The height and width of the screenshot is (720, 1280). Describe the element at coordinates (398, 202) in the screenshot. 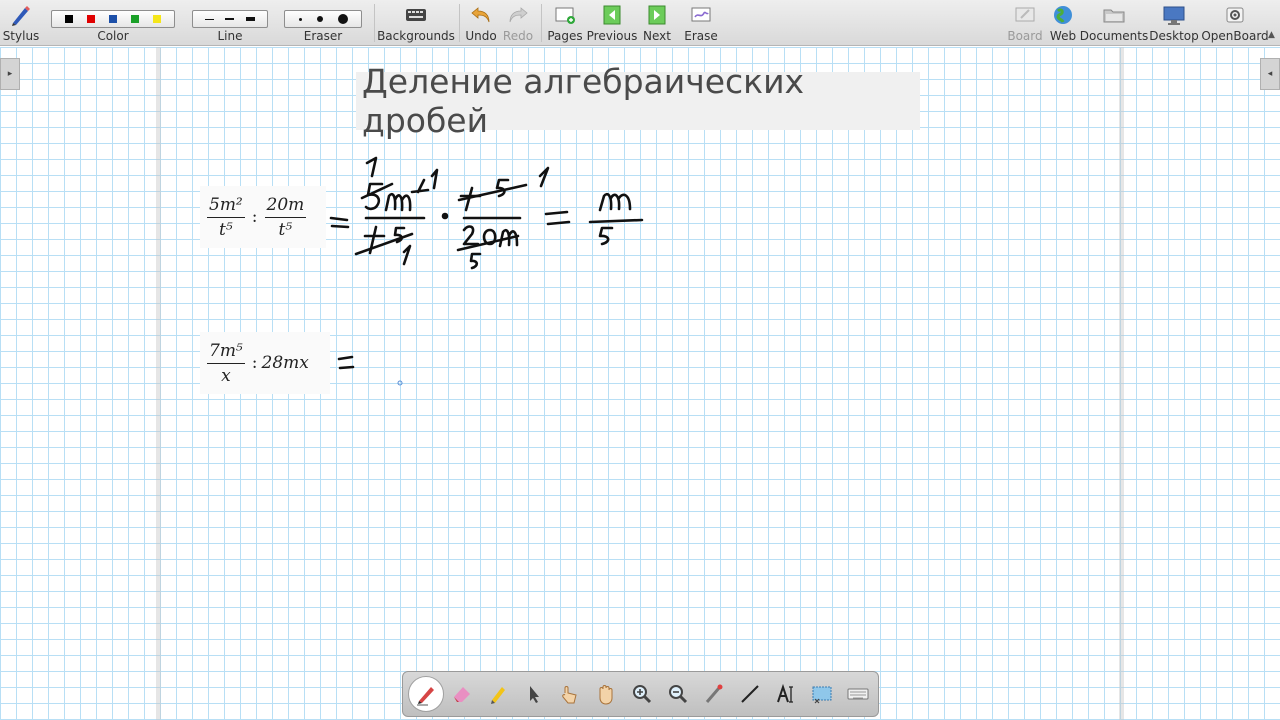

I see `ink-numerator-m` at that location.